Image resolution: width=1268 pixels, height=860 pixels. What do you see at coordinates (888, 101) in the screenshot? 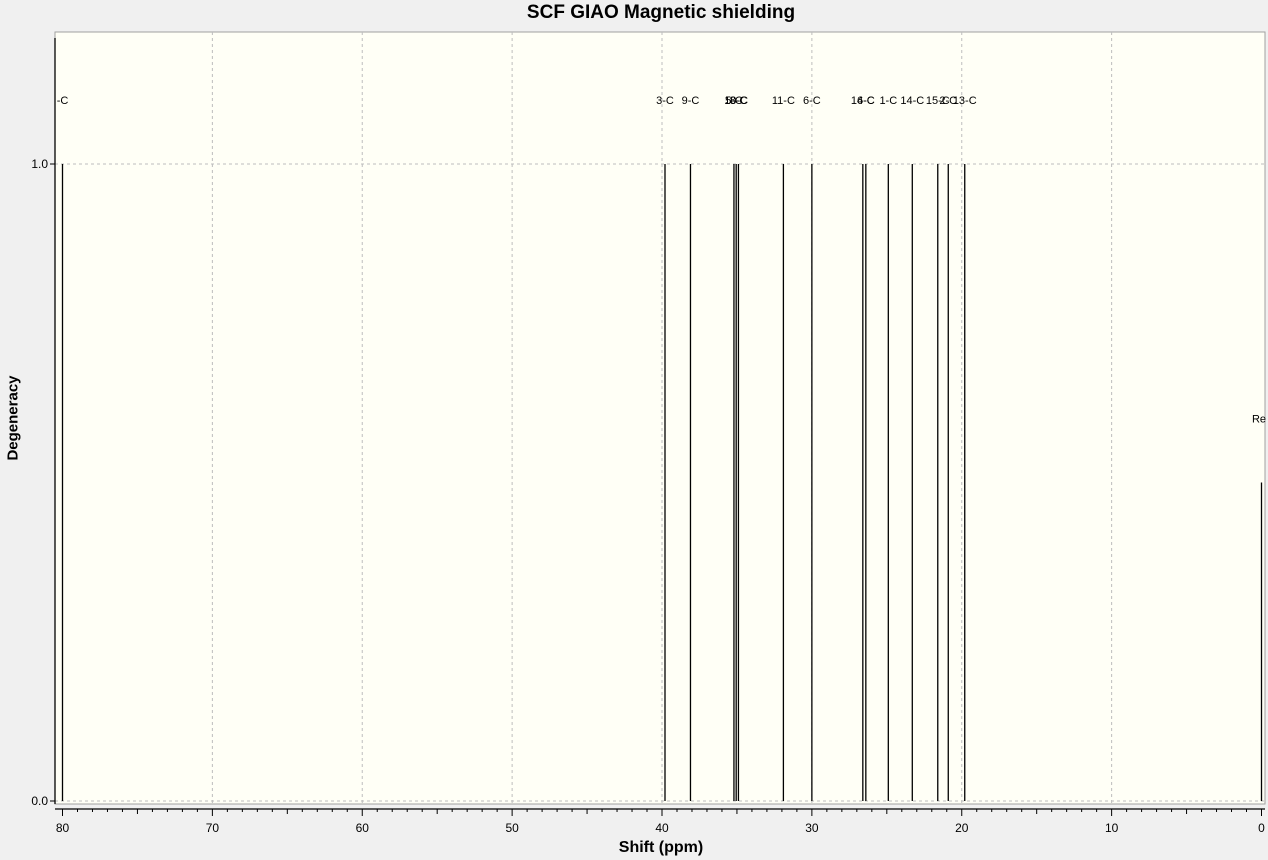
I see `peak-label: 1-C` at bounding box center [888, 101].